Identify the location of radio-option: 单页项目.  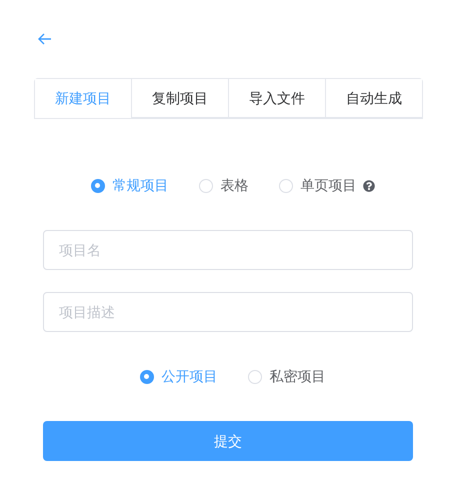
(317, 185).